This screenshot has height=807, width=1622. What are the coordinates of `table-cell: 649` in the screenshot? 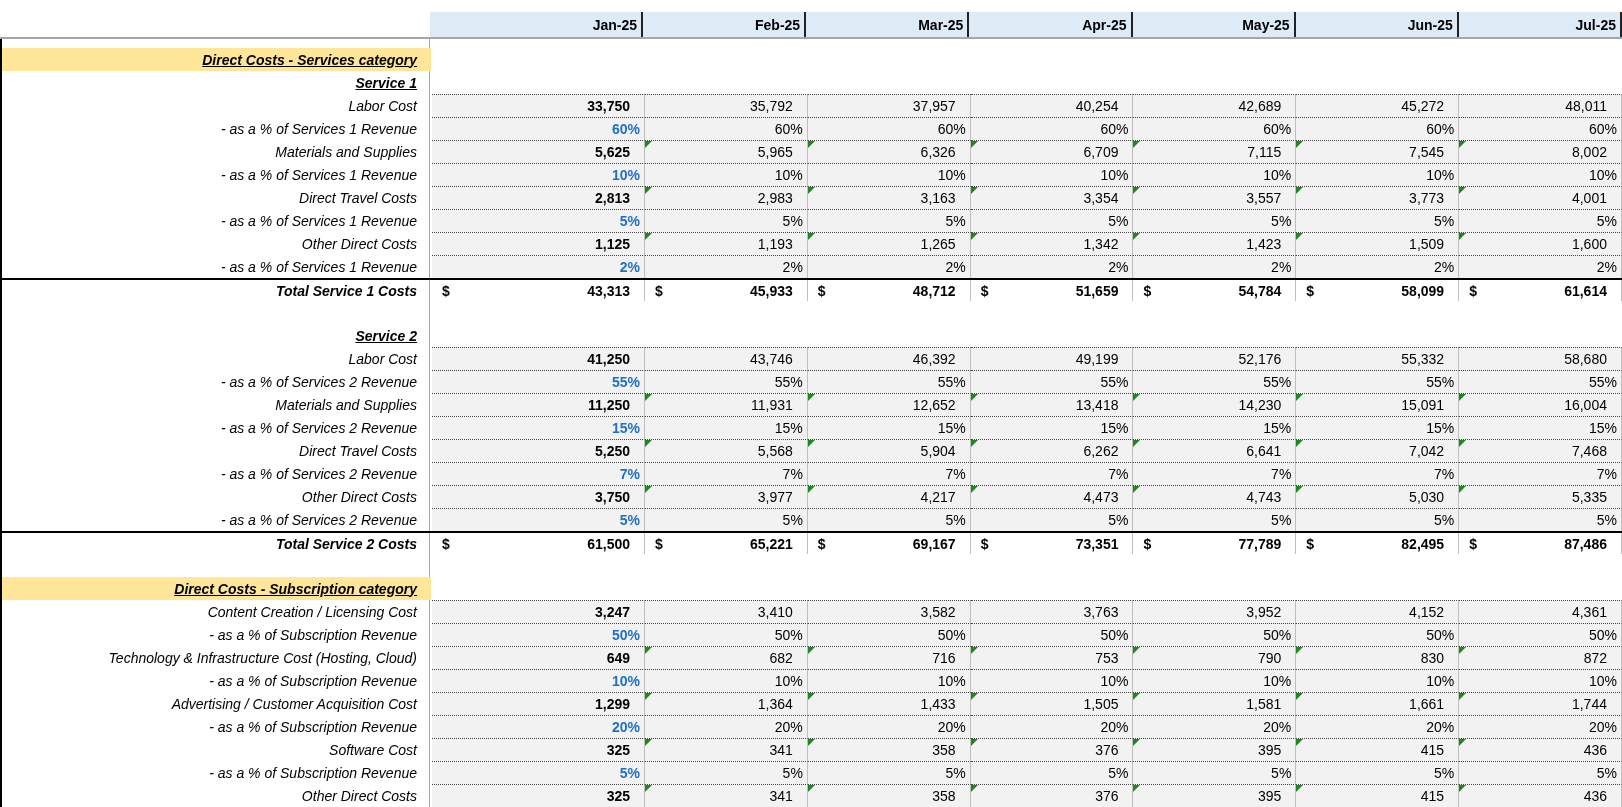 It's located at (538, 657).